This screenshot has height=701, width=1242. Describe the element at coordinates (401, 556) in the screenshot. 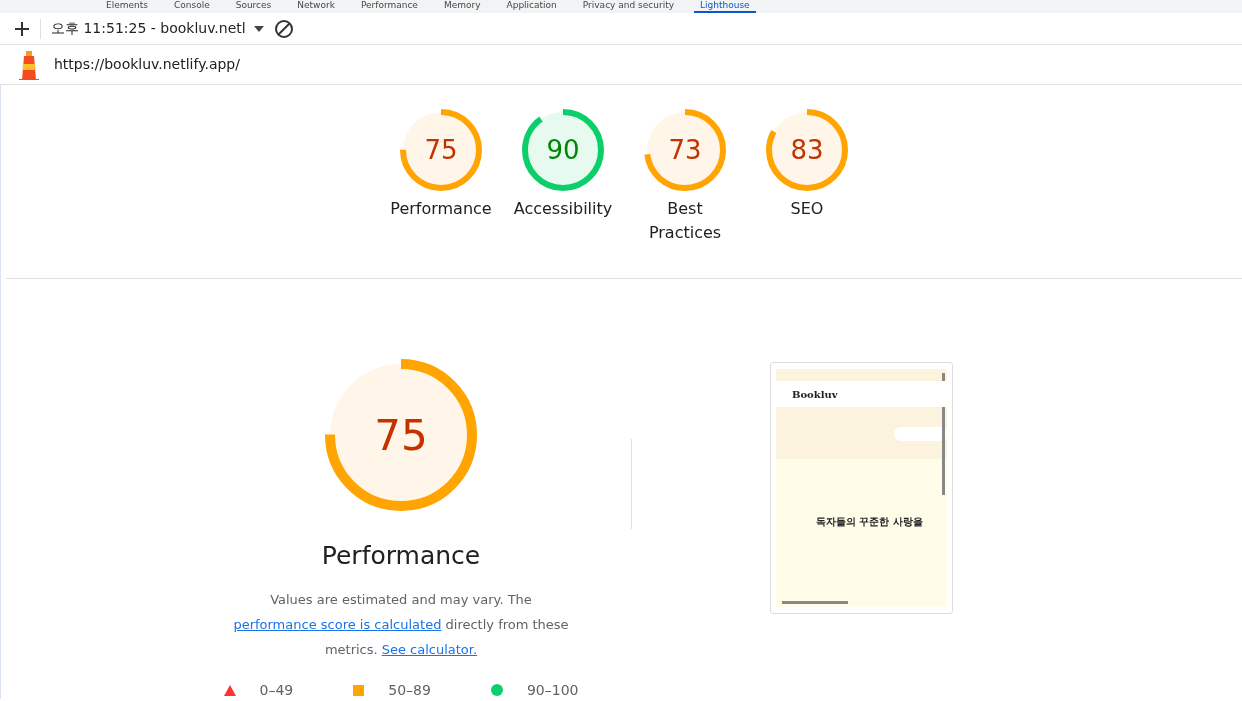

I see `category-title: Performance` at that location.